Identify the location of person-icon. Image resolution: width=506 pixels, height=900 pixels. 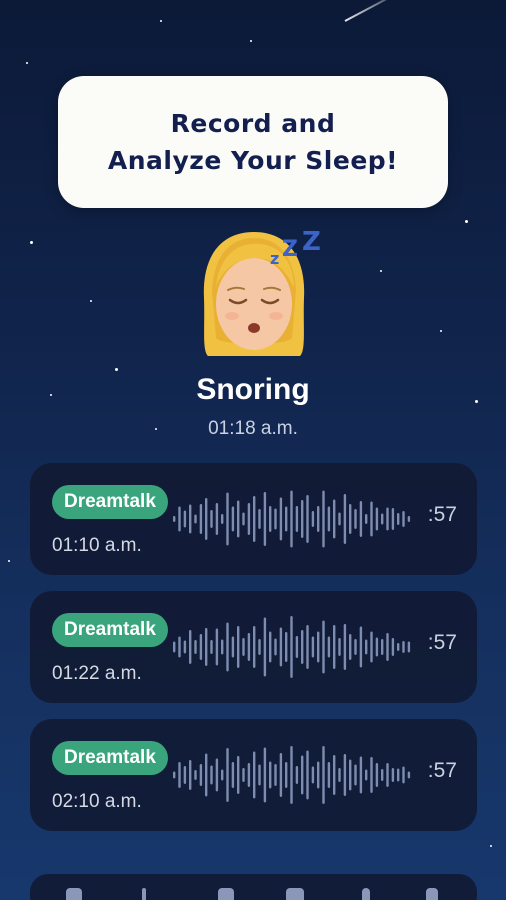
(366, 894).